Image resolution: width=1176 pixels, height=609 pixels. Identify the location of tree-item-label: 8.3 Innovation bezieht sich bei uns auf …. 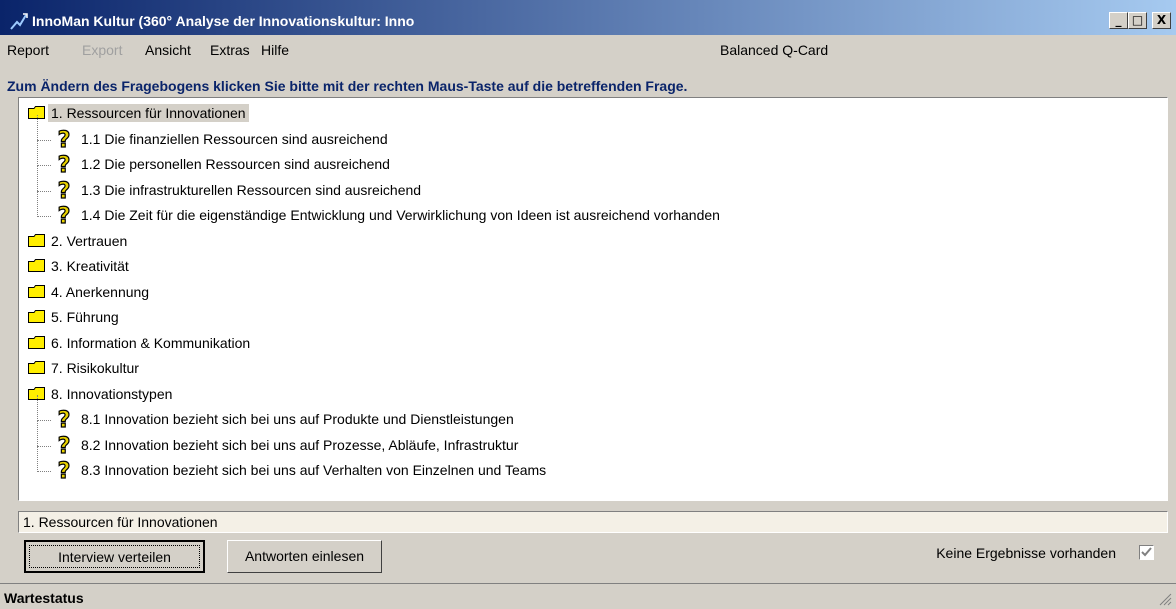
(314, 470).